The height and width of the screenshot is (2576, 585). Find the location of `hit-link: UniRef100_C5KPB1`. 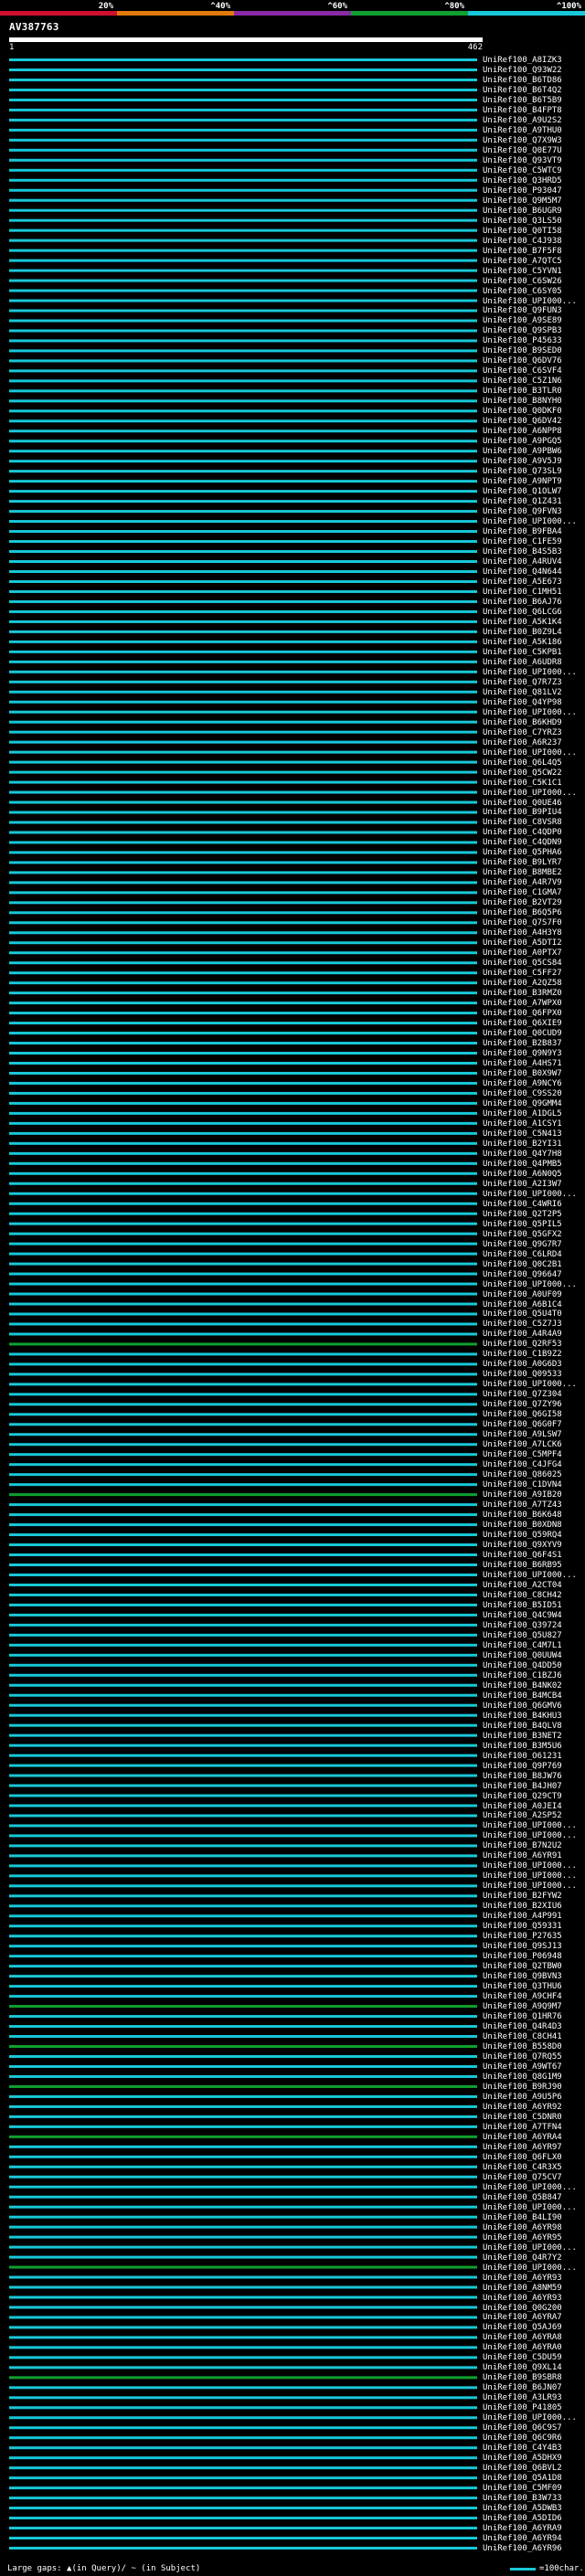

hit-link: UniRef100_C5KPB1 is located at coordinates (522, 652).